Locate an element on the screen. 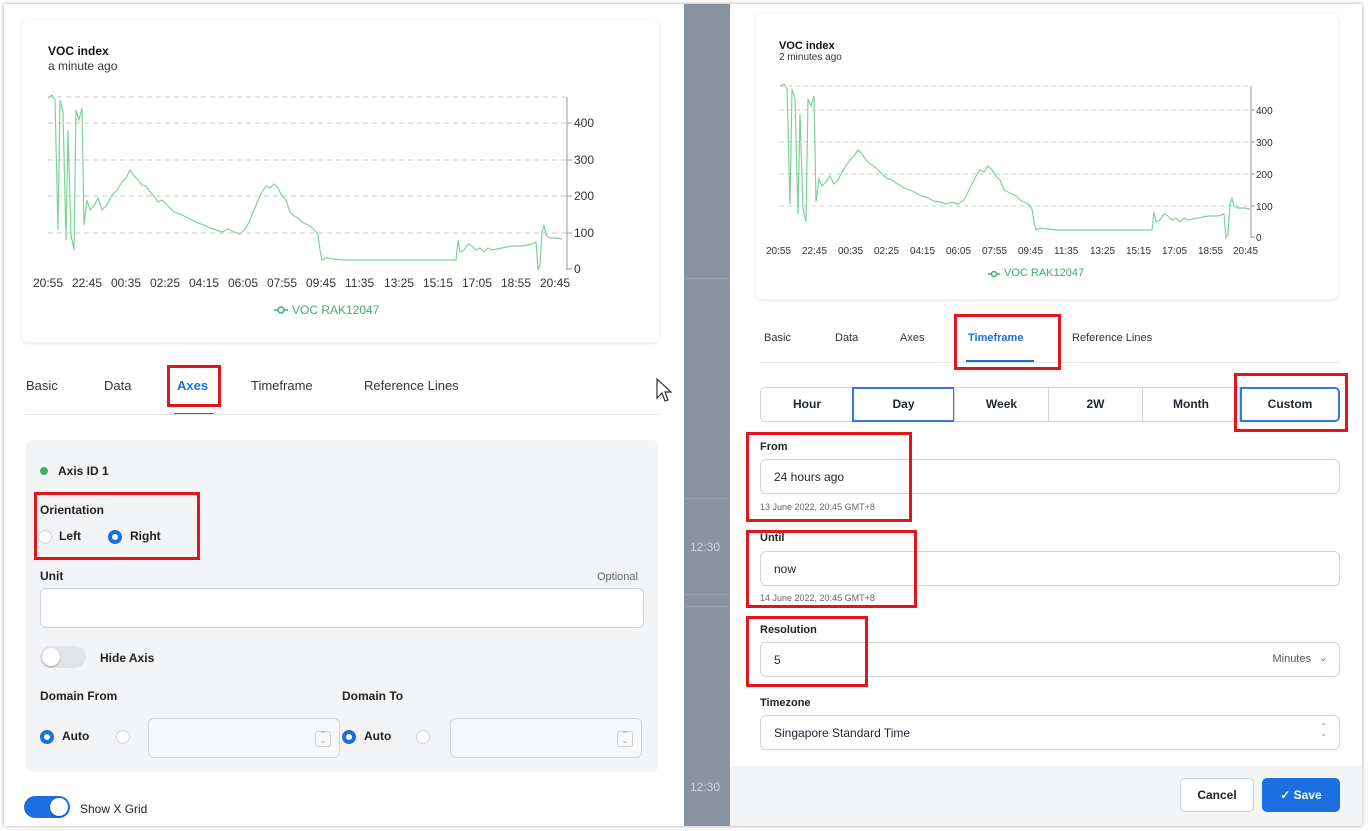  chart-gridlines is located at coordinates (1015, 146).